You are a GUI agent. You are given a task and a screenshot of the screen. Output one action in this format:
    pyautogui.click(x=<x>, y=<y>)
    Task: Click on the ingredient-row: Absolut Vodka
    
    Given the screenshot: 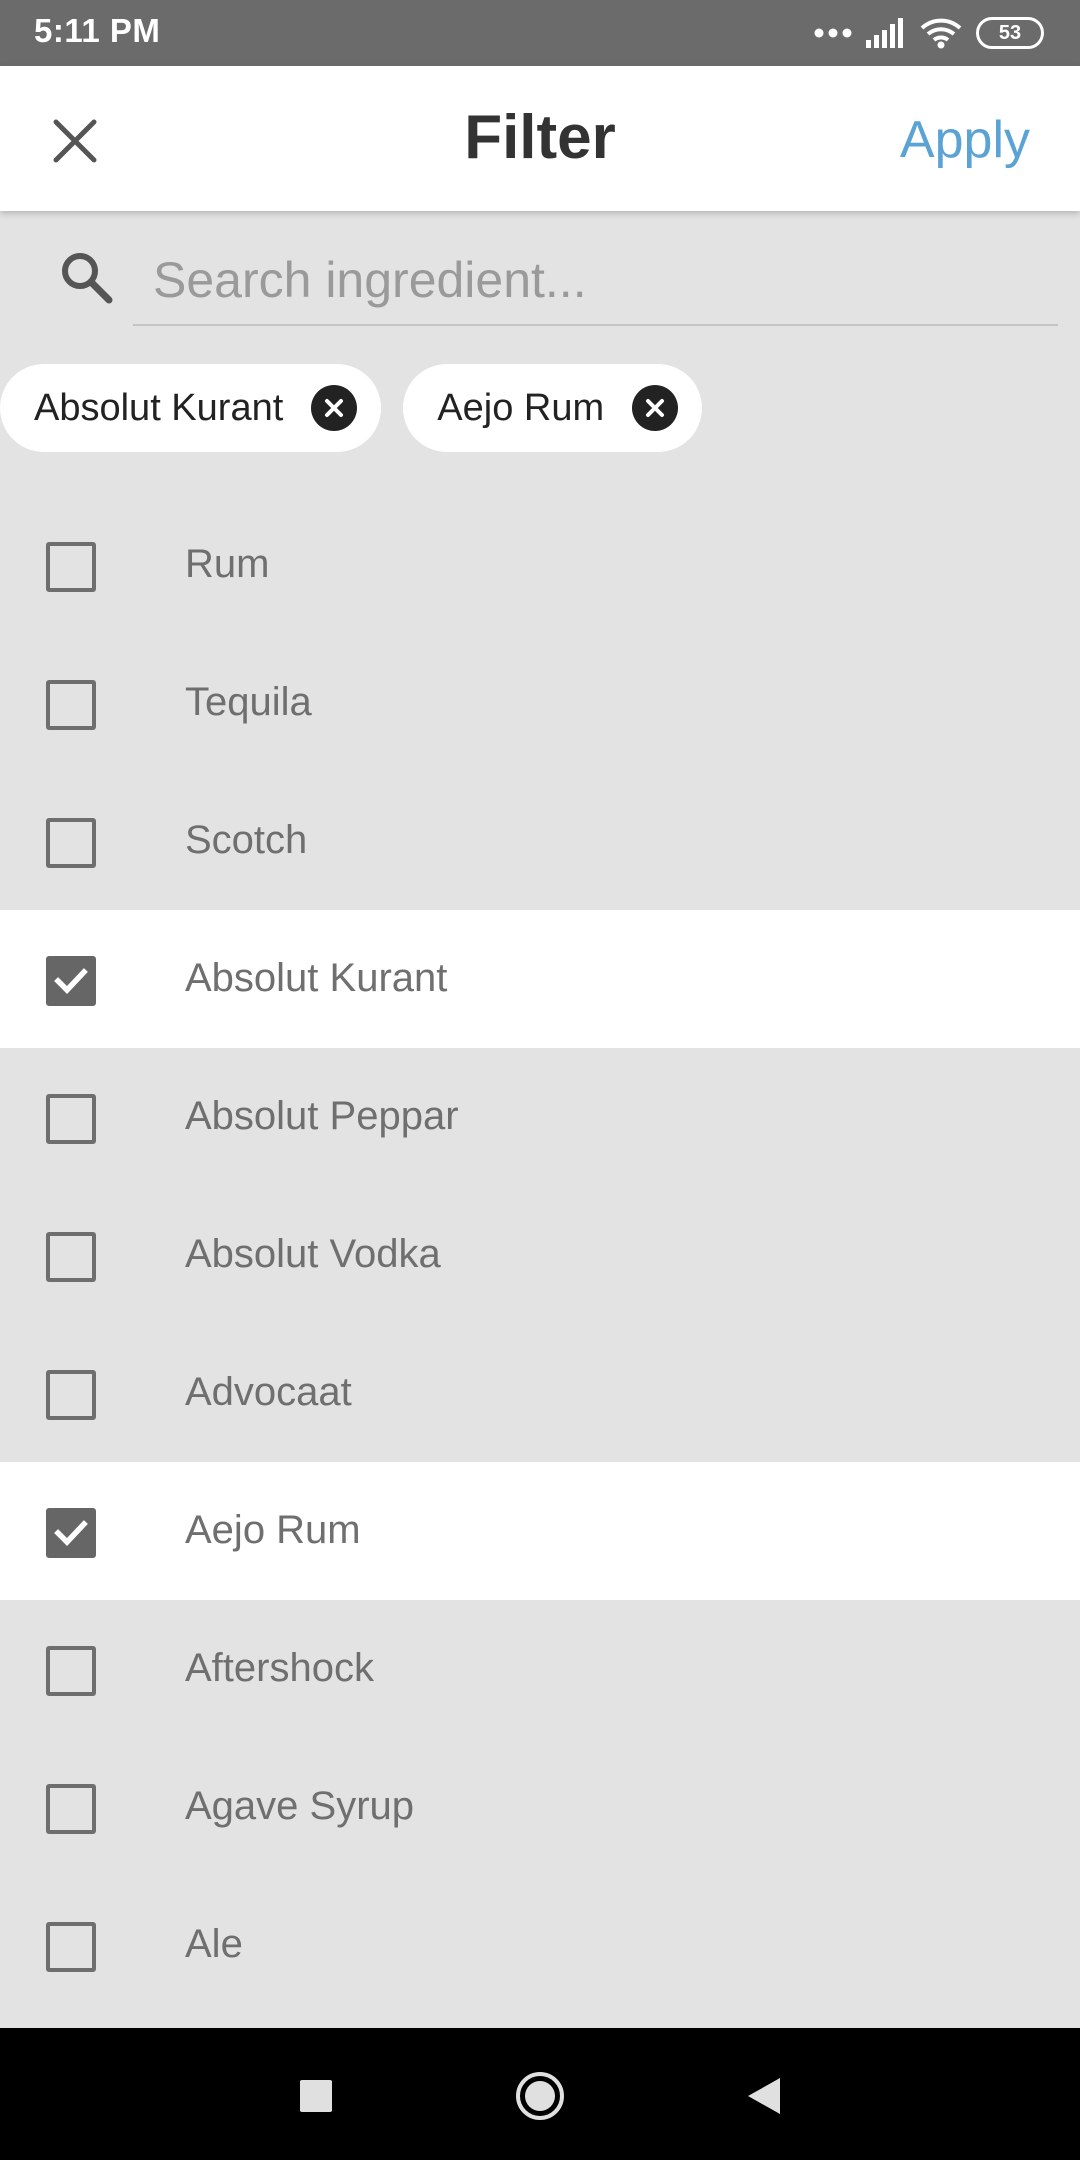 What is the action you would take?
    pyautogui.click(x=540, y=1255)
    